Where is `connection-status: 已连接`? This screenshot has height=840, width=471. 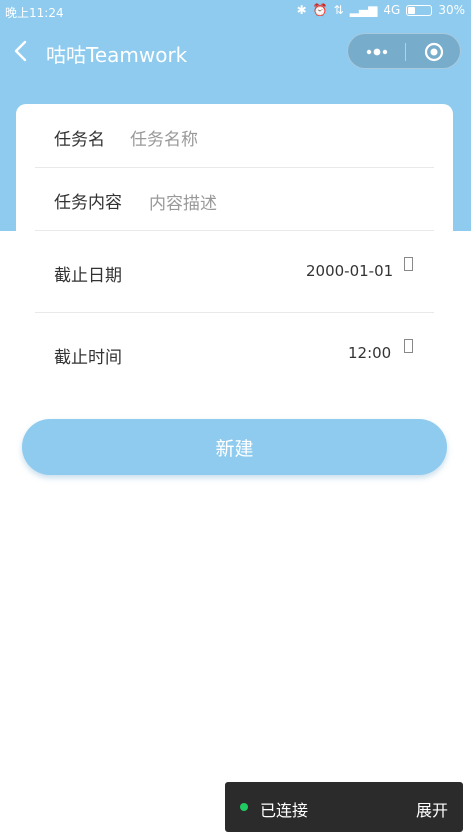
connection-status: 已连接 is located at coordinates (284, 810).